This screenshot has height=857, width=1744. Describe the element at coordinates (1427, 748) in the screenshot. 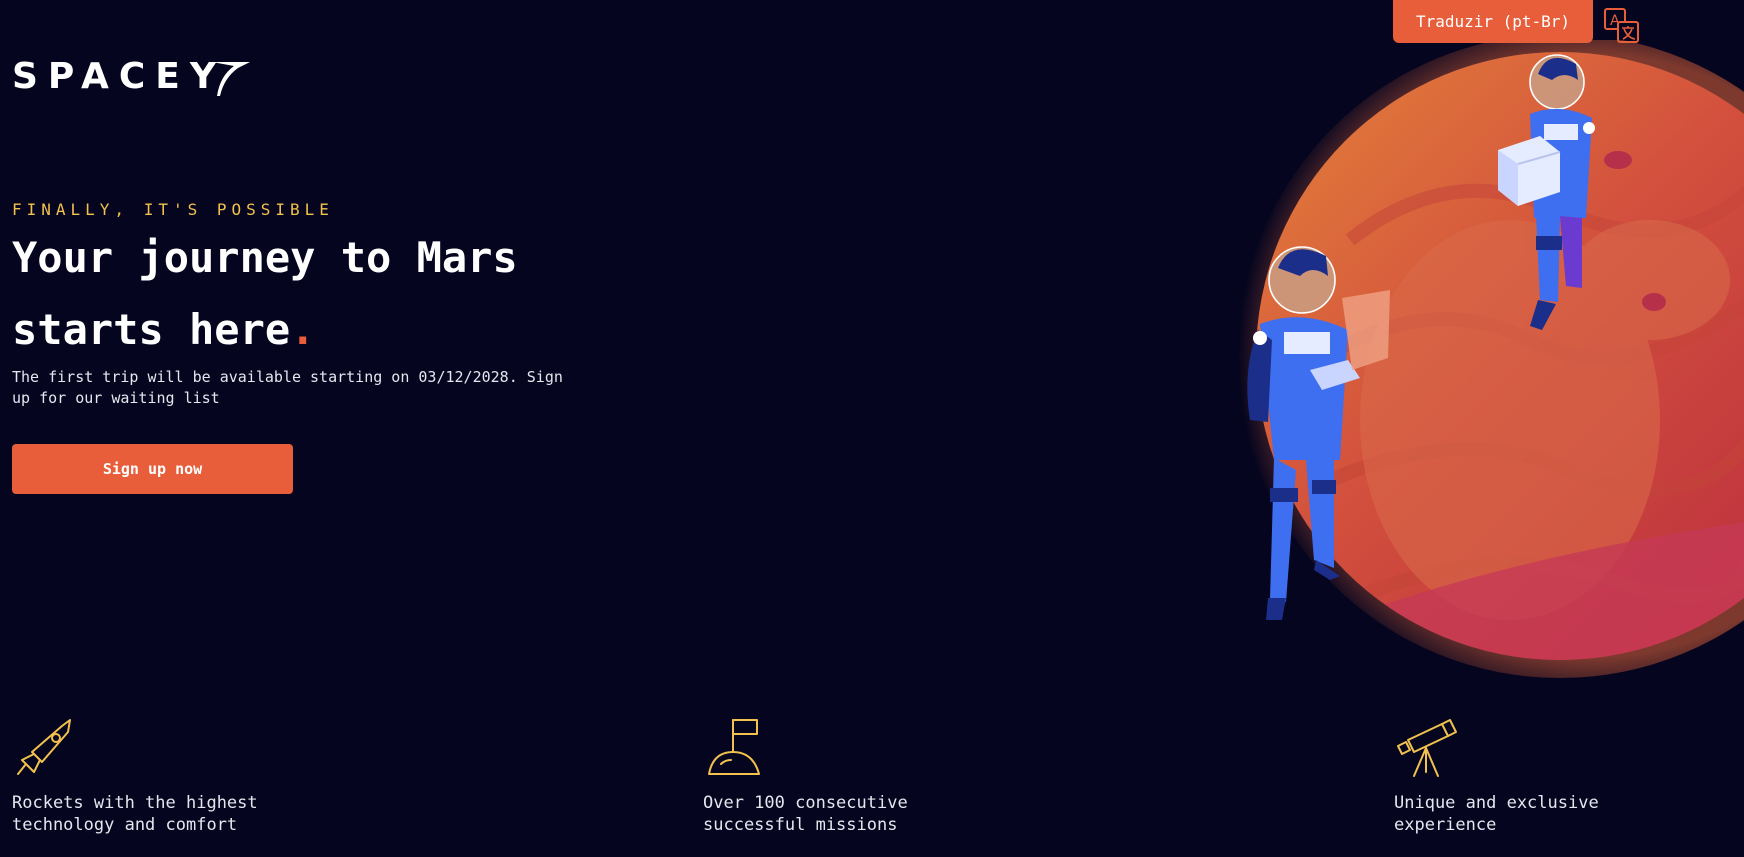

I see `telescope-icon` at that location.